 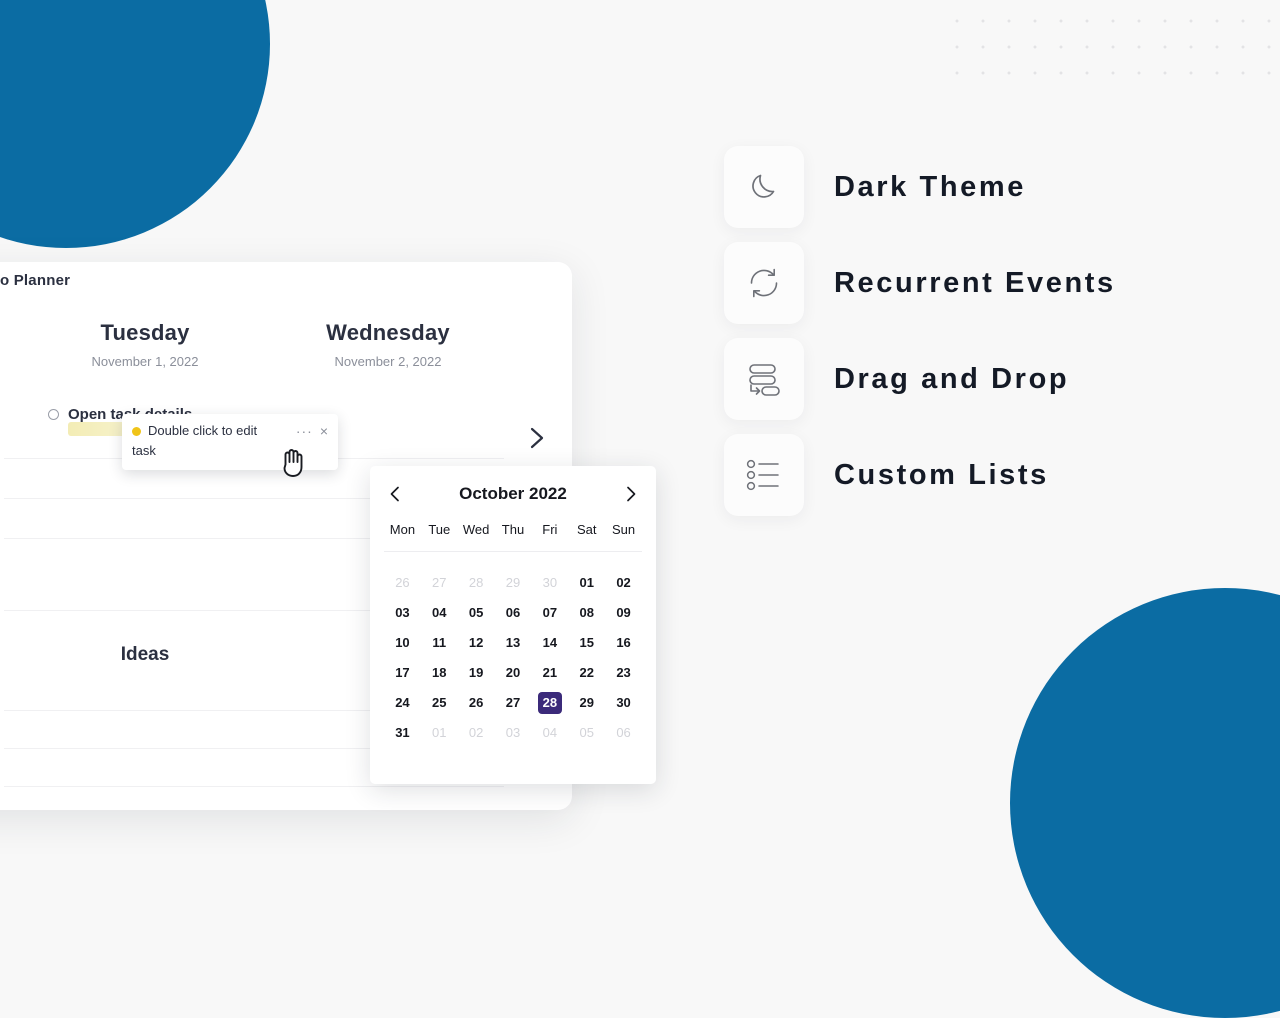 I want to click on calendar-day-label: 11, so click(x=439, y=642).